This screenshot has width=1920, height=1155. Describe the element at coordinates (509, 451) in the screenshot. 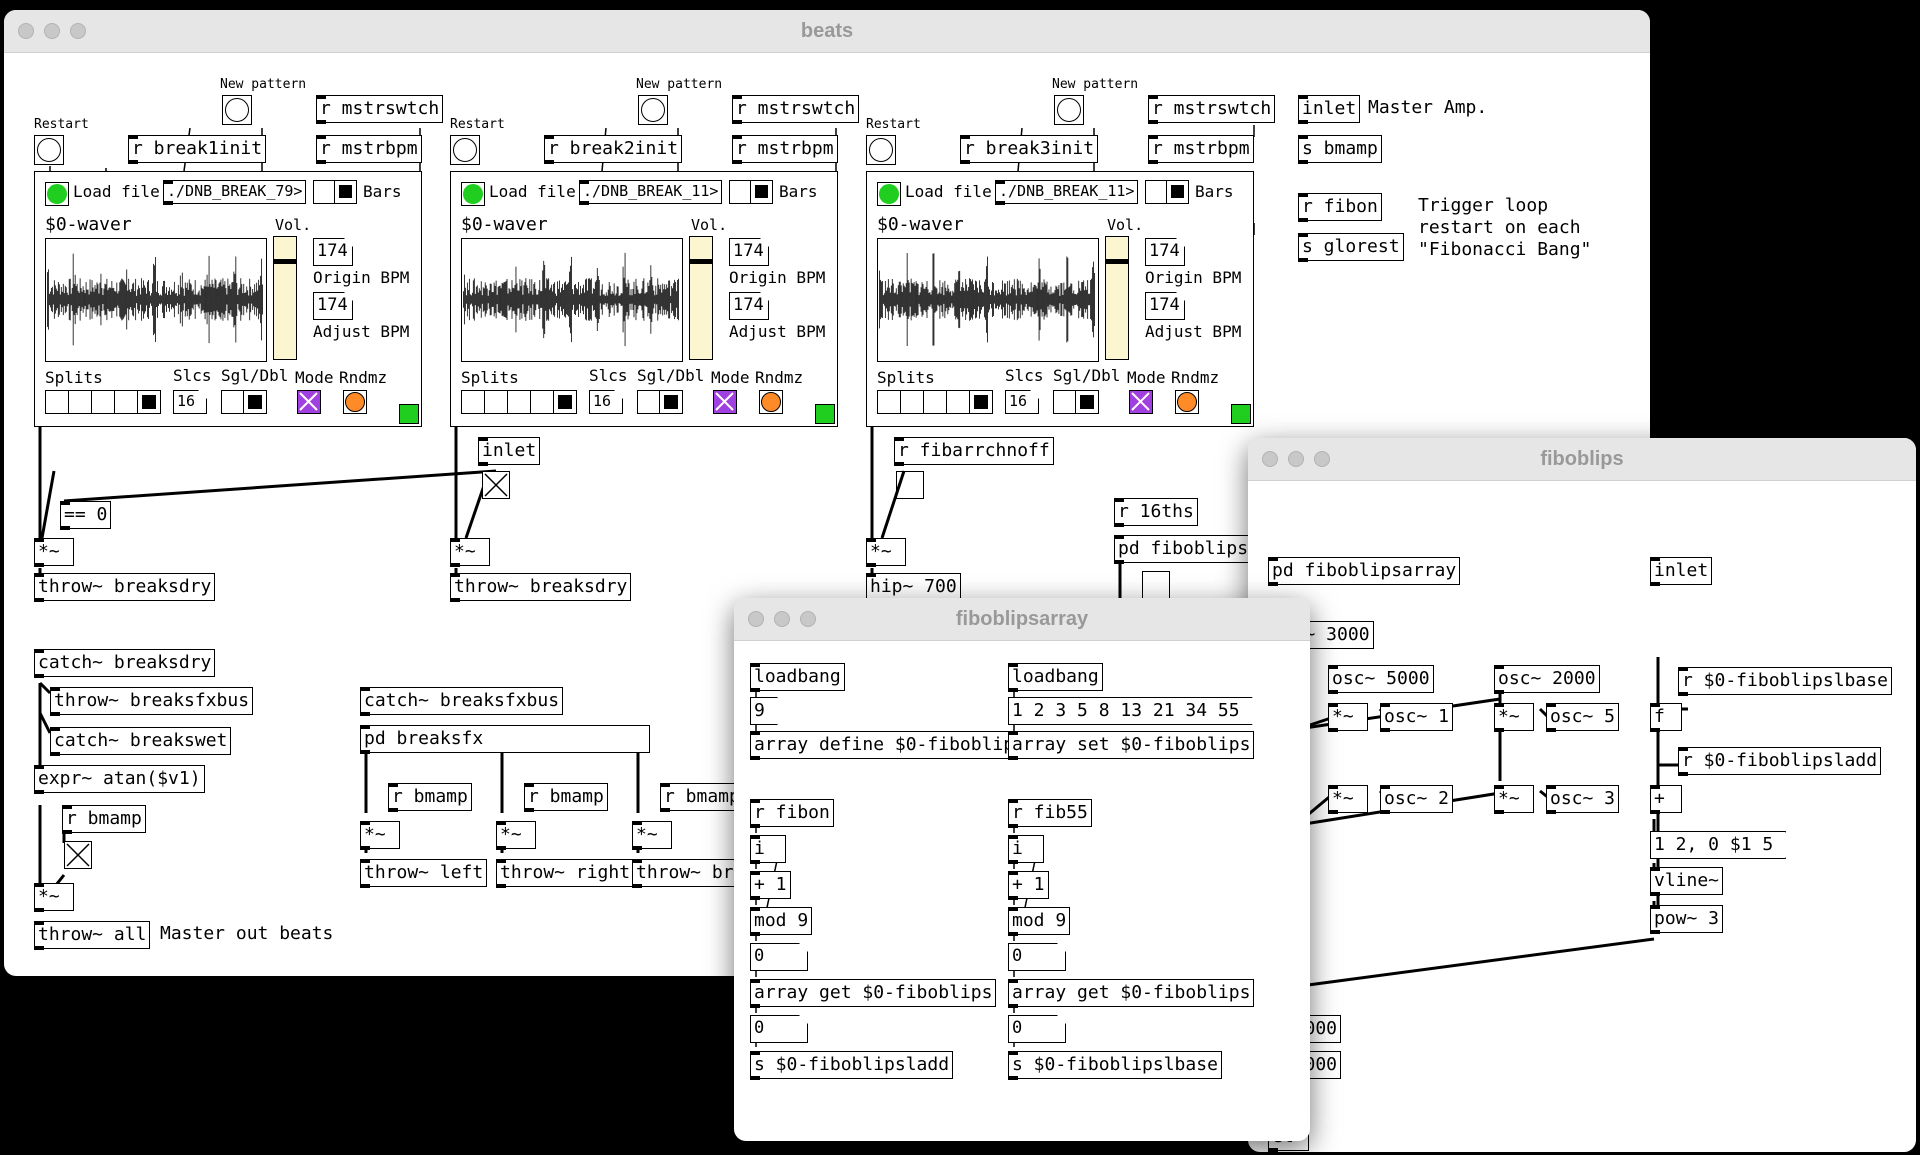

I see `inlet-2: inlet` at that location.